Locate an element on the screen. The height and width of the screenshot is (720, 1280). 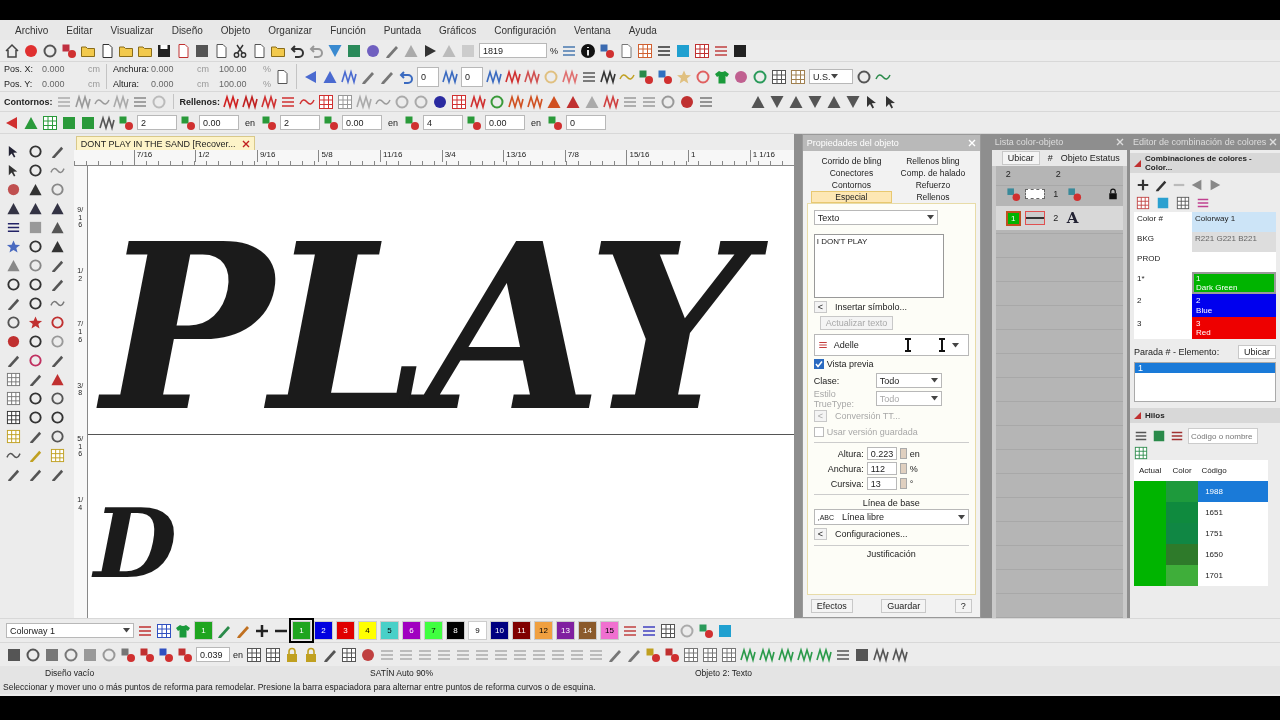
section-title: Hilos is located at coordinates (1155, 416).